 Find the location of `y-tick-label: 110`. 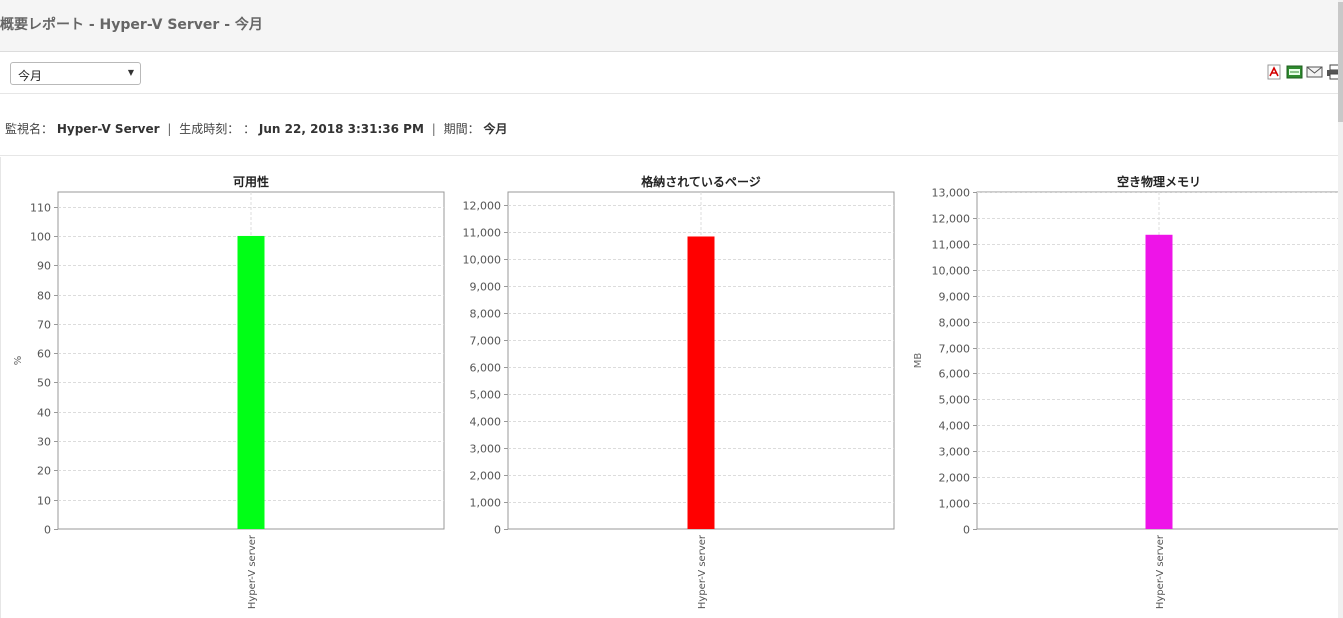

y-tick-label: 110 is located at coordinates (40, 208).